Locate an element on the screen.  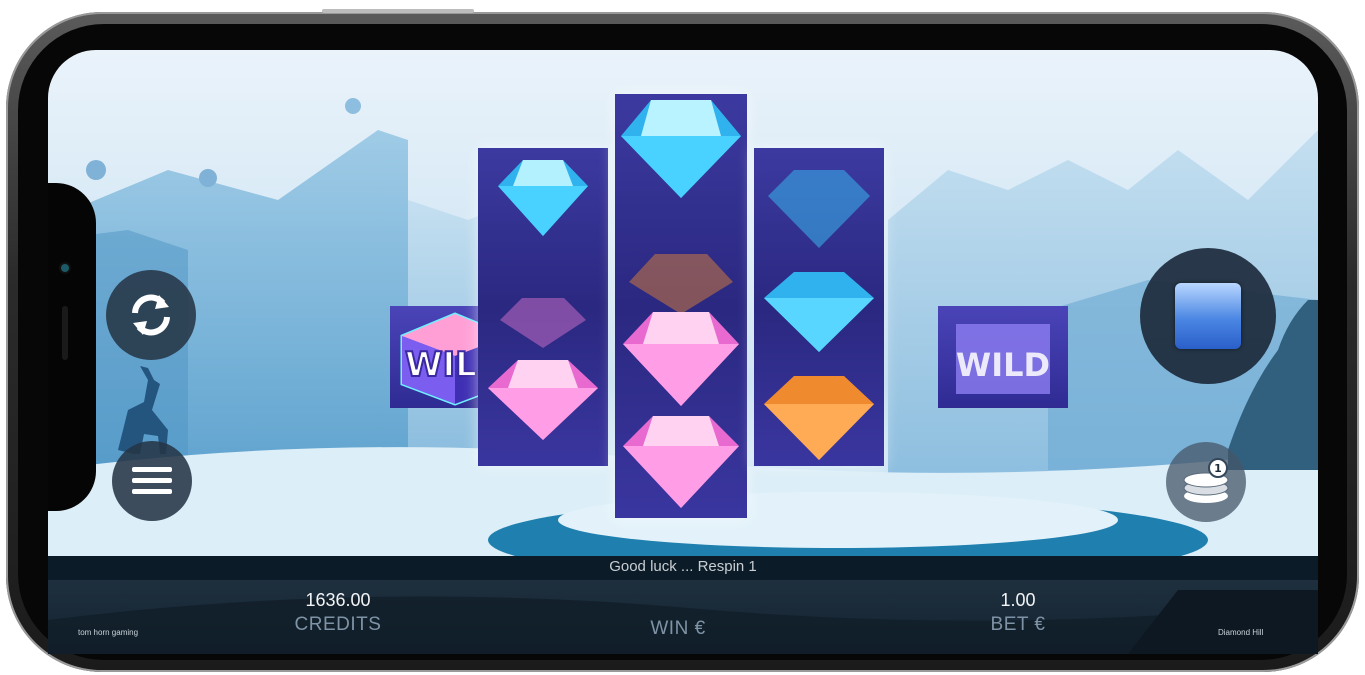
menu-button is located at coordinates (152, 481).